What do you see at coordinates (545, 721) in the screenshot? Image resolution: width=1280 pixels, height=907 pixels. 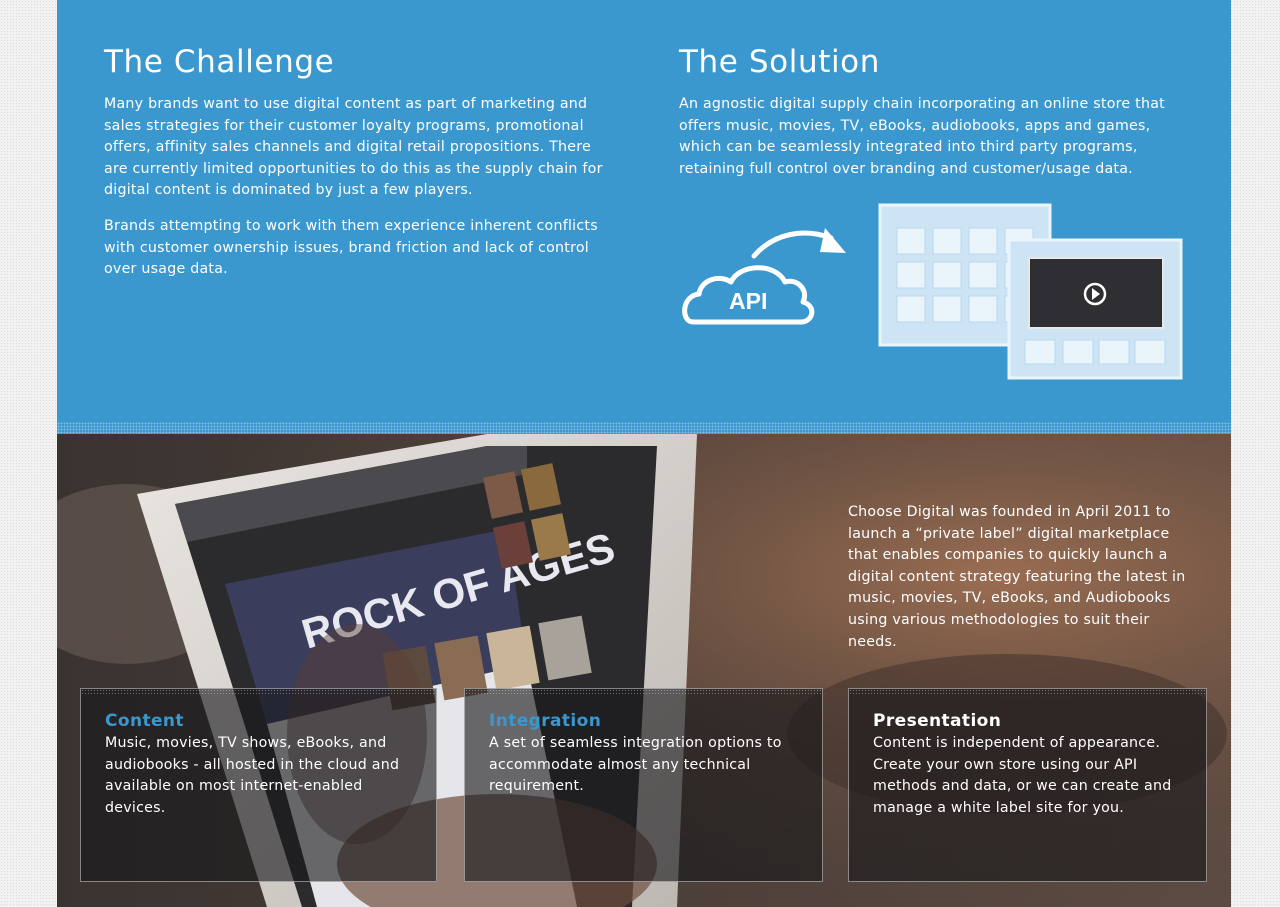 I see `integration-card-title: Integration` at bounding box center [545, 721].